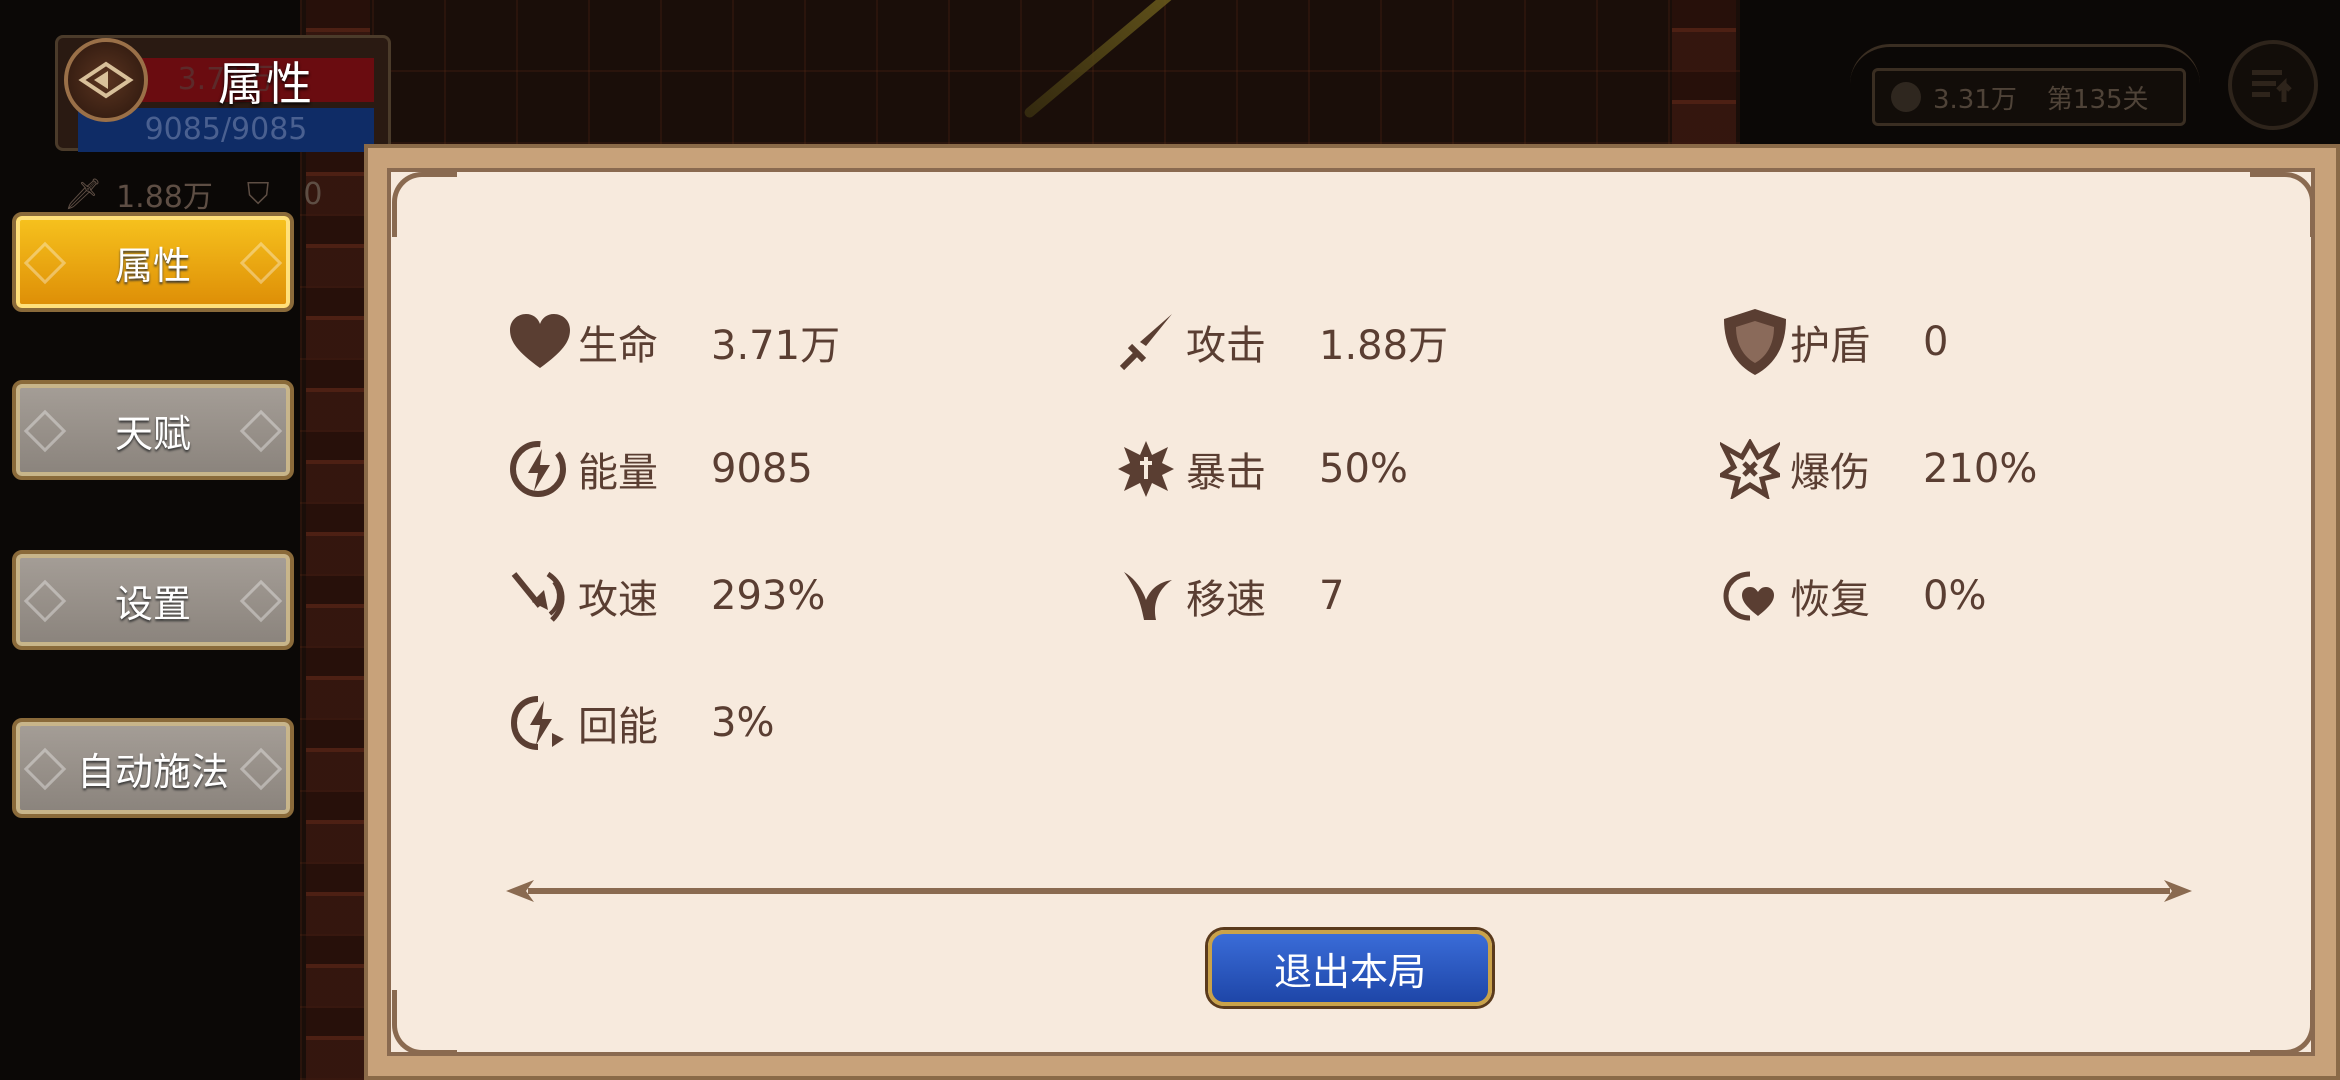 This screenshot has width=2340, height=1080. I want to click on back-button, so click(106, 80).